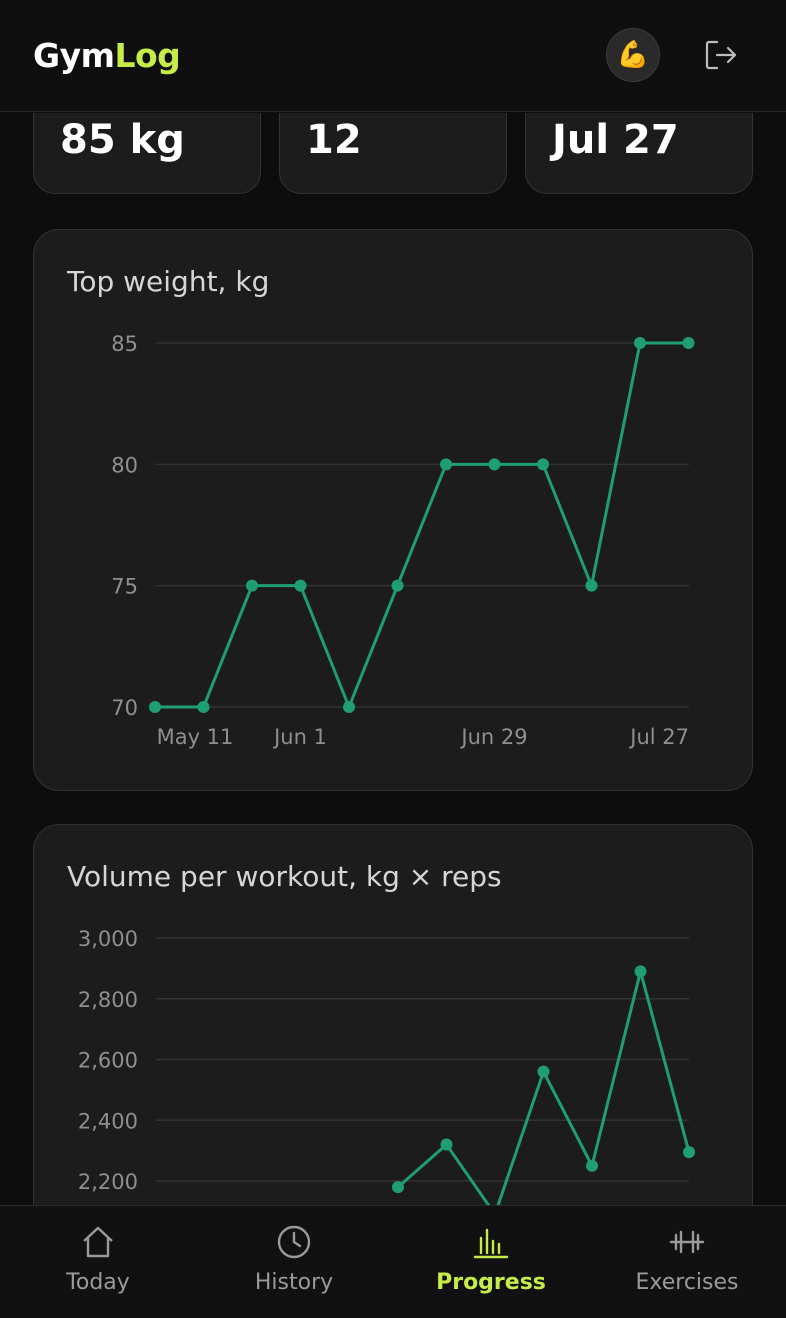 The width and height of the screenshot is (786, 1318). I want to click on nav-label: Exercises, so click(687, 1282).